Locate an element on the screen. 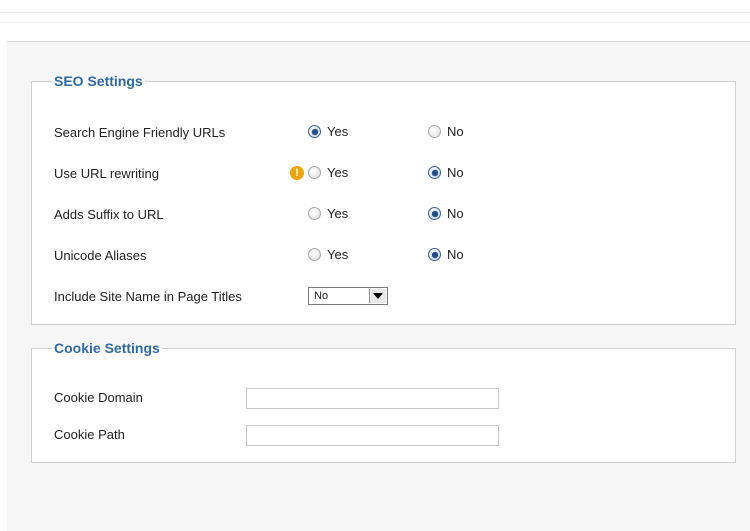 The height and width of the screenshot is (531, 750). header-divider is located at coordinates (375, 12).